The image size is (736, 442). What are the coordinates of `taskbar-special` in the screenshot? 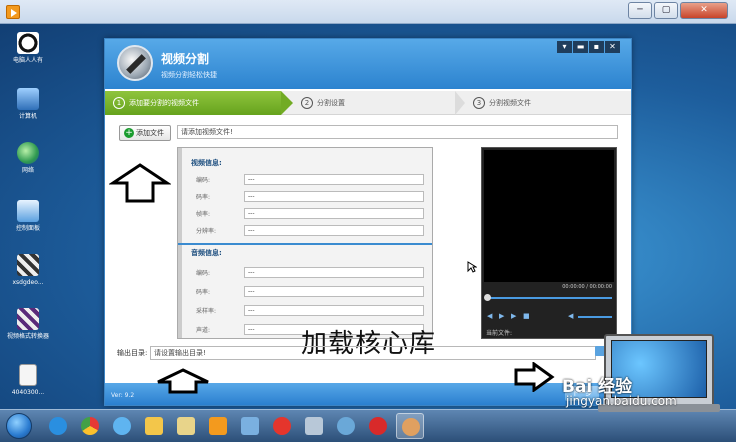 It's located at (378, 426).